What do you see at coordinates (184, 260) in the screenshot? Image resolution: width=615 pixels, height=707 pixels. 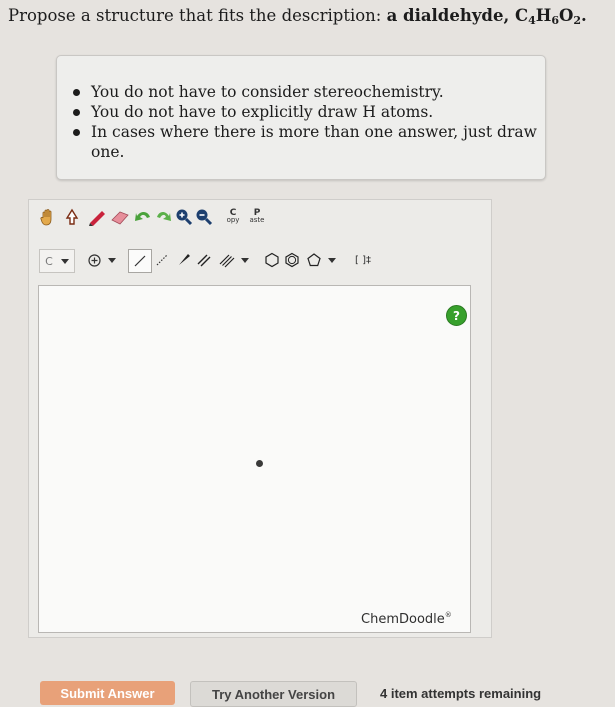 I see `wedge-bond-icon` at bounding box center [184, 260].